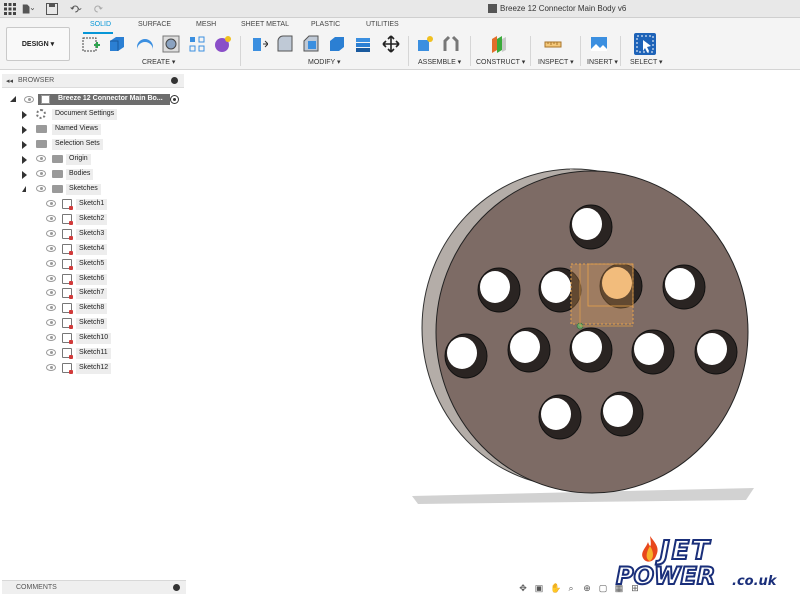 The height and width of the screenshot is (600, 800). Describe the element at coordinates (539, 588) in the screenshot. I see `look-at-icon: ▣` at that location.